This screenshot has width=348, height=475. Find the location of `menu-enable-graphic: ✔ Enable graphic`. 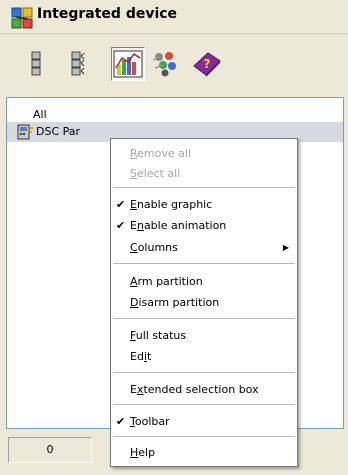

menu-enable-graphic: ✔ Enable graphic is located at coordinates (204, 205).